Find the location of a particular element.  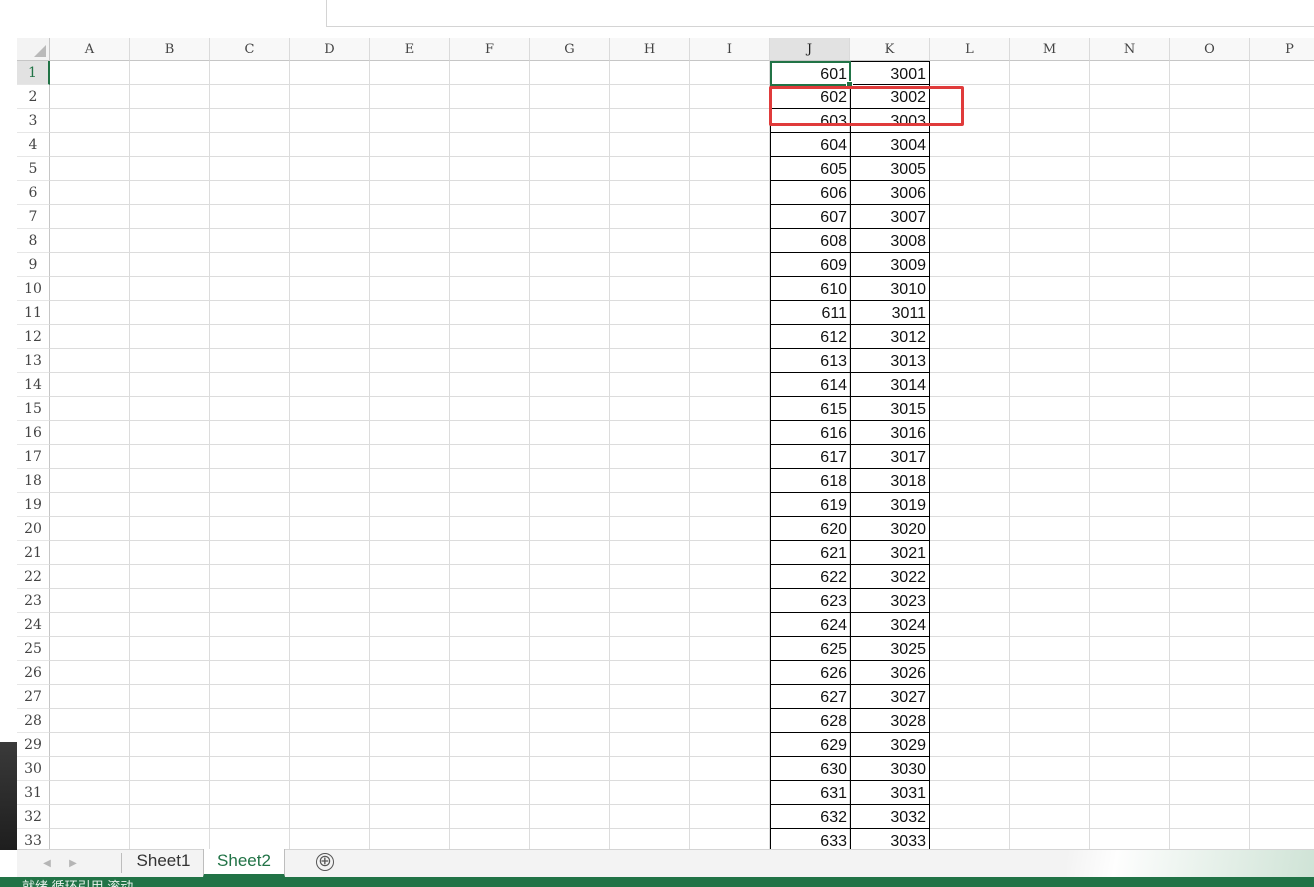

cell-k29: 3029 is located at coordinates (890, 745).